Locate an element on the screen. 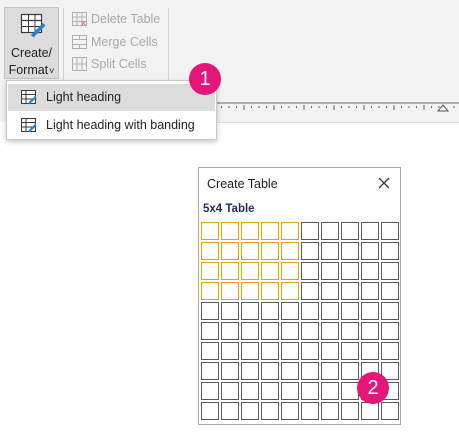 The width and height of the screenshot is (459, 442). close-icon is located at coordinates (384, 183).